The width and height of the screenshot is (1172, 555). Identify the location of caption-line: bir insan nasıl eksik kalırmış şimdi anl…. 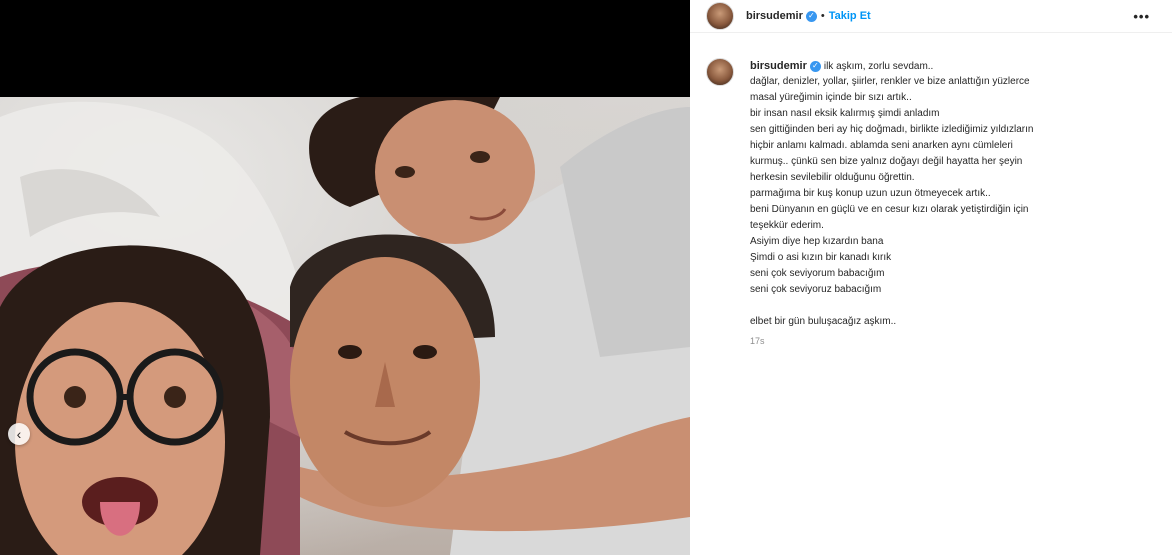
(845, 113).